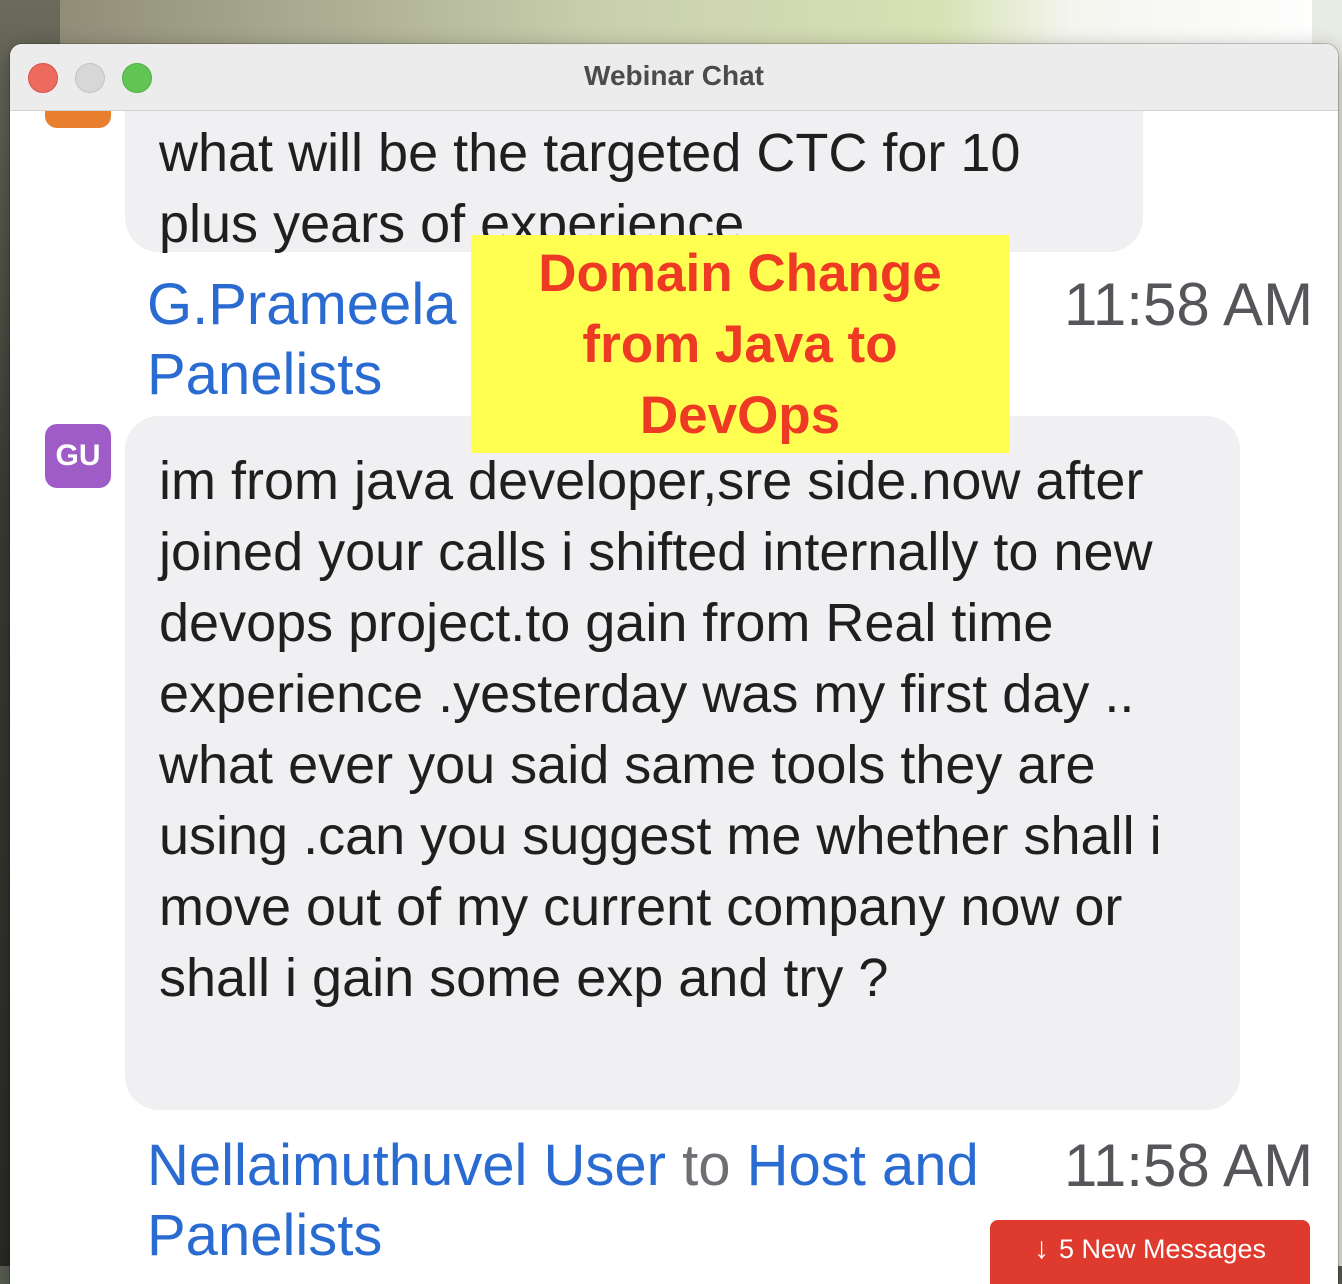  I want to click on annotation-text: Domain Change from Java to DevOps, so click(740, 344).